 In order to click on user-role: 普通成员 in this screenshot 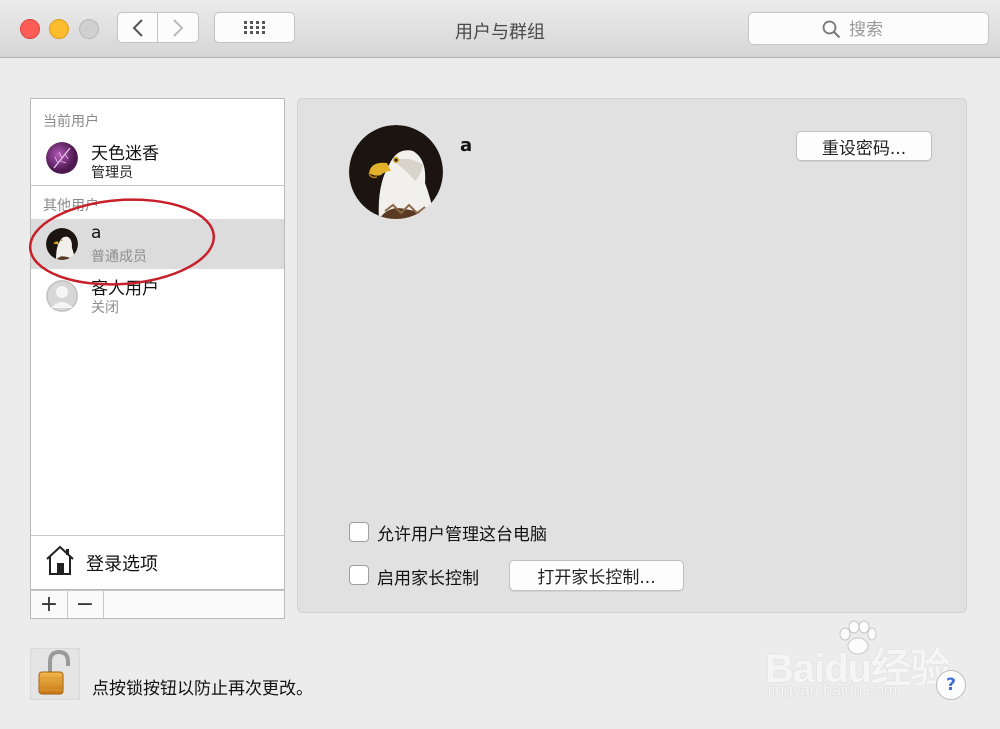, I will do `click(119, 257)`.